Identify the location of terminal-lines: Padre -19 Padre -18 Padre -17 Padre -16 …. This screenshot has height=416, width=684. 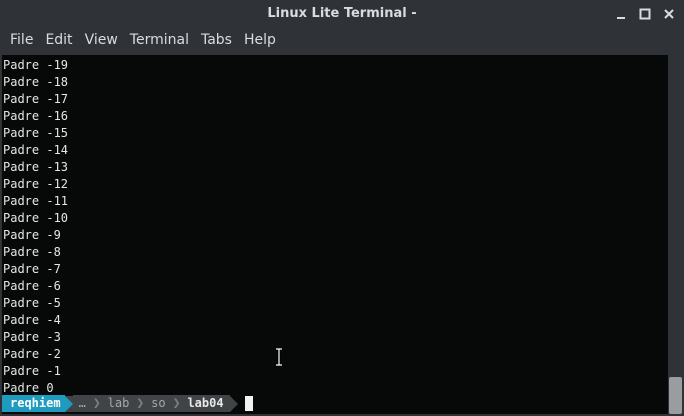
(35, 227).